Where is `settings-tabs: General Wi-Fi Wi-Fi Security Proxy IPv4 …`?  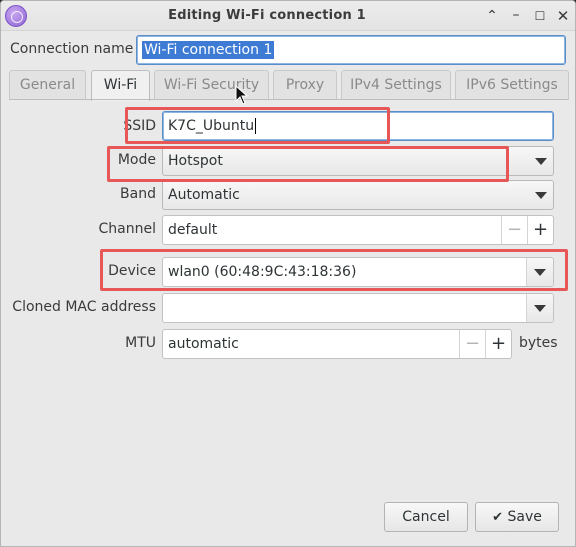 settings-tabs: General Wi-Fi Wi-Fi Security Proxy IPv4 … is located at coordinates (289, 85).